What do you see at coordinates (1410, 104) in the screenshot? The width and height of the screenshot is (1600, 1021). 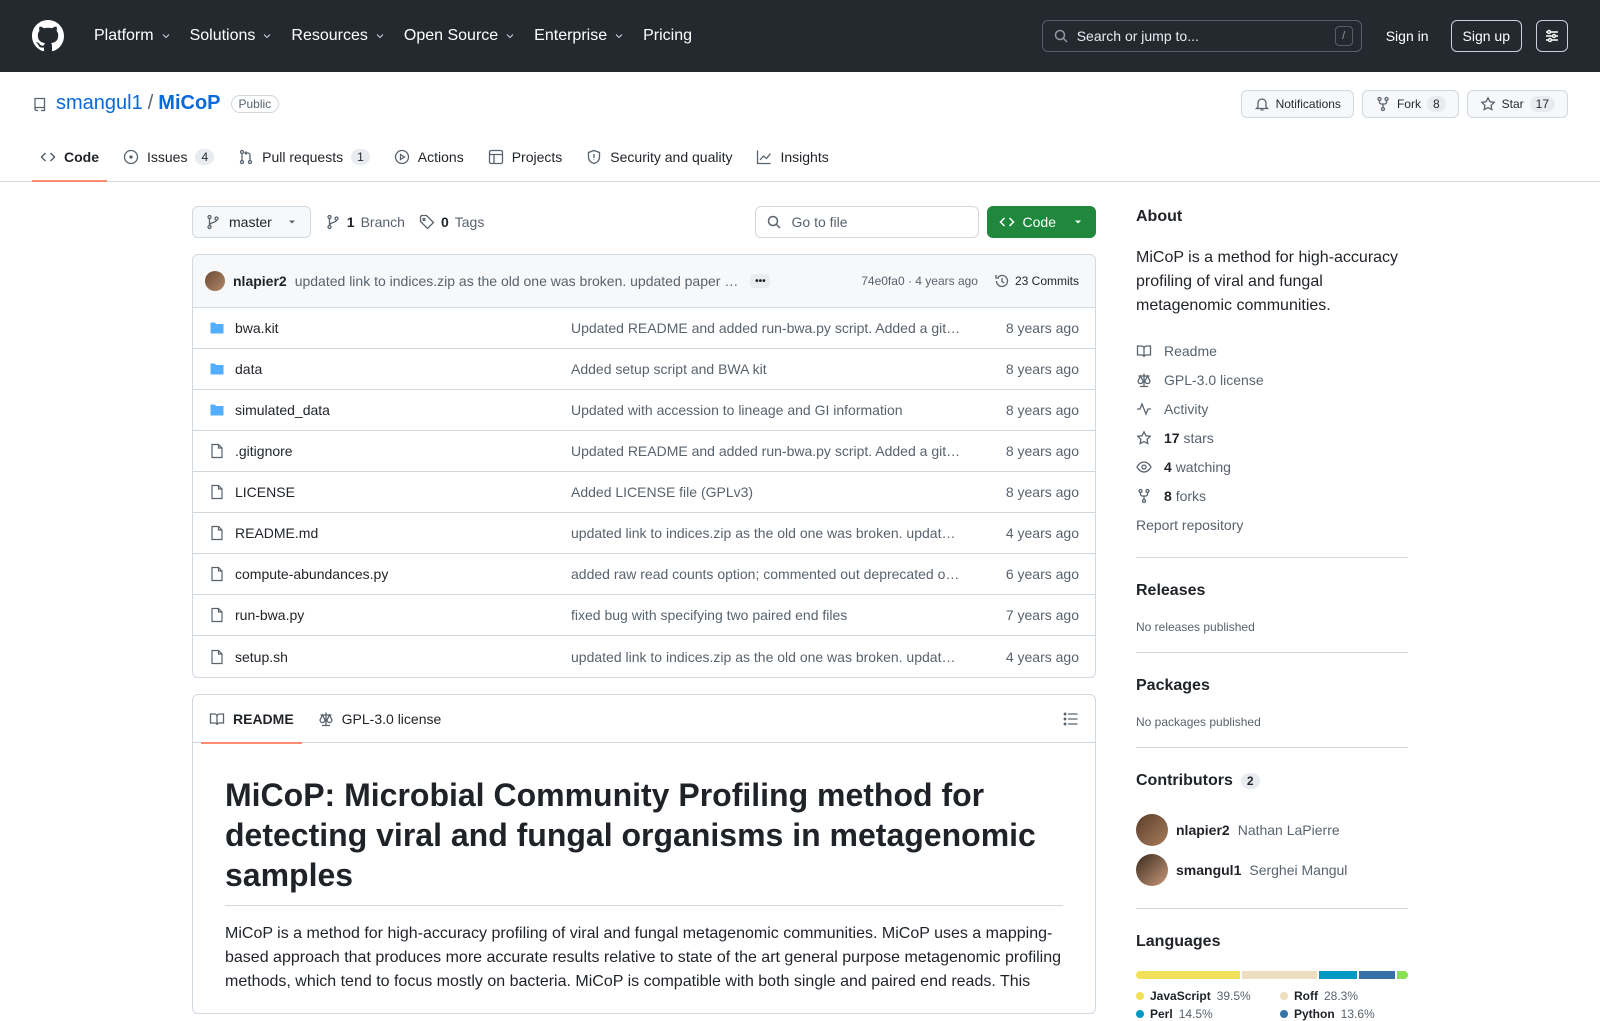 I see `fork-button: Fork 8` at bounding box center [1410, 104].